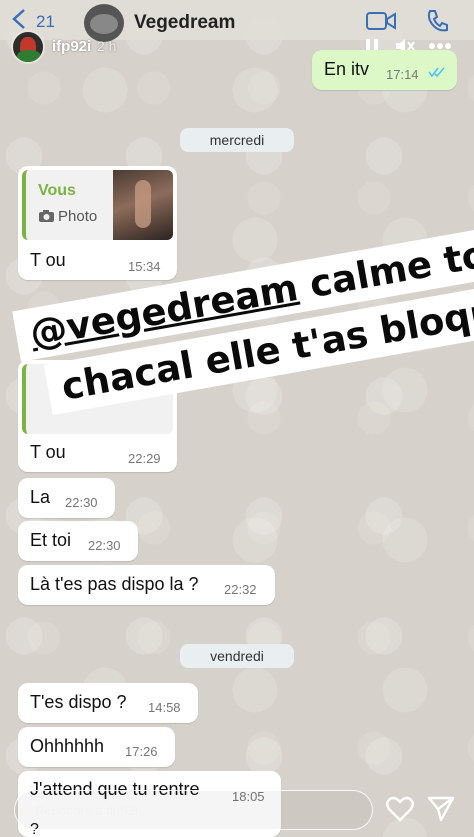  I want to click on story-reply-input, so click(193, 810).